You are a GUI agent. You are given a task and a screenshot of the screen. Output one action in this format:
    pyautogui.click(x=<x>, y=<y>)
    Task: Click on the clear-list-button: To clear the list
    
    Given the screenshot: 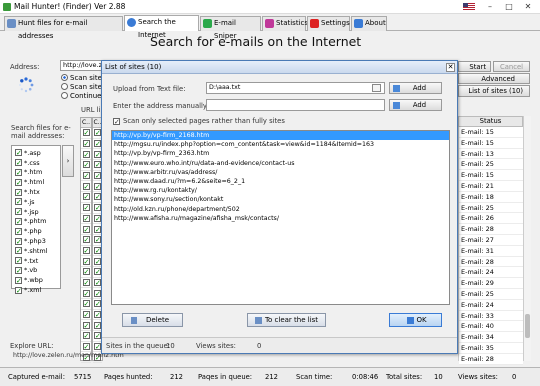 What is the action you would take?
    pyautogui.click(x=286, y=320)
    